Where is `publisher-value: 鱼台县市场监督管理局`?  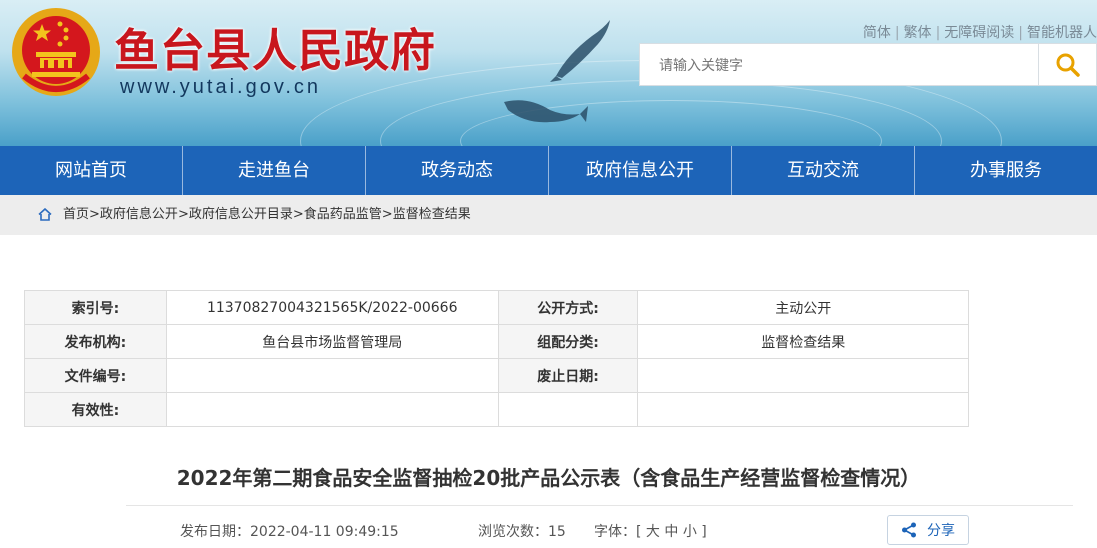 publisher-value: 鱼台县市场监督管理局 is located at coordinates (332, 341).